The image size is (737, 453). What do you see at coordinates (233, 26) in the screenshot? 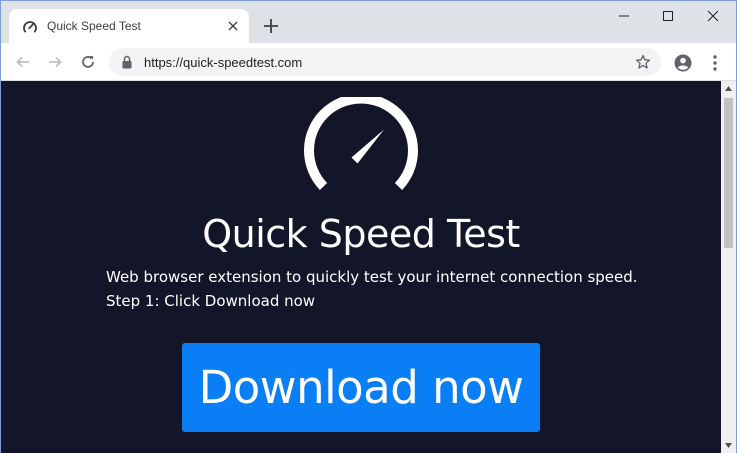
I see `tab-close-icon` at bounding box center [233, 26].